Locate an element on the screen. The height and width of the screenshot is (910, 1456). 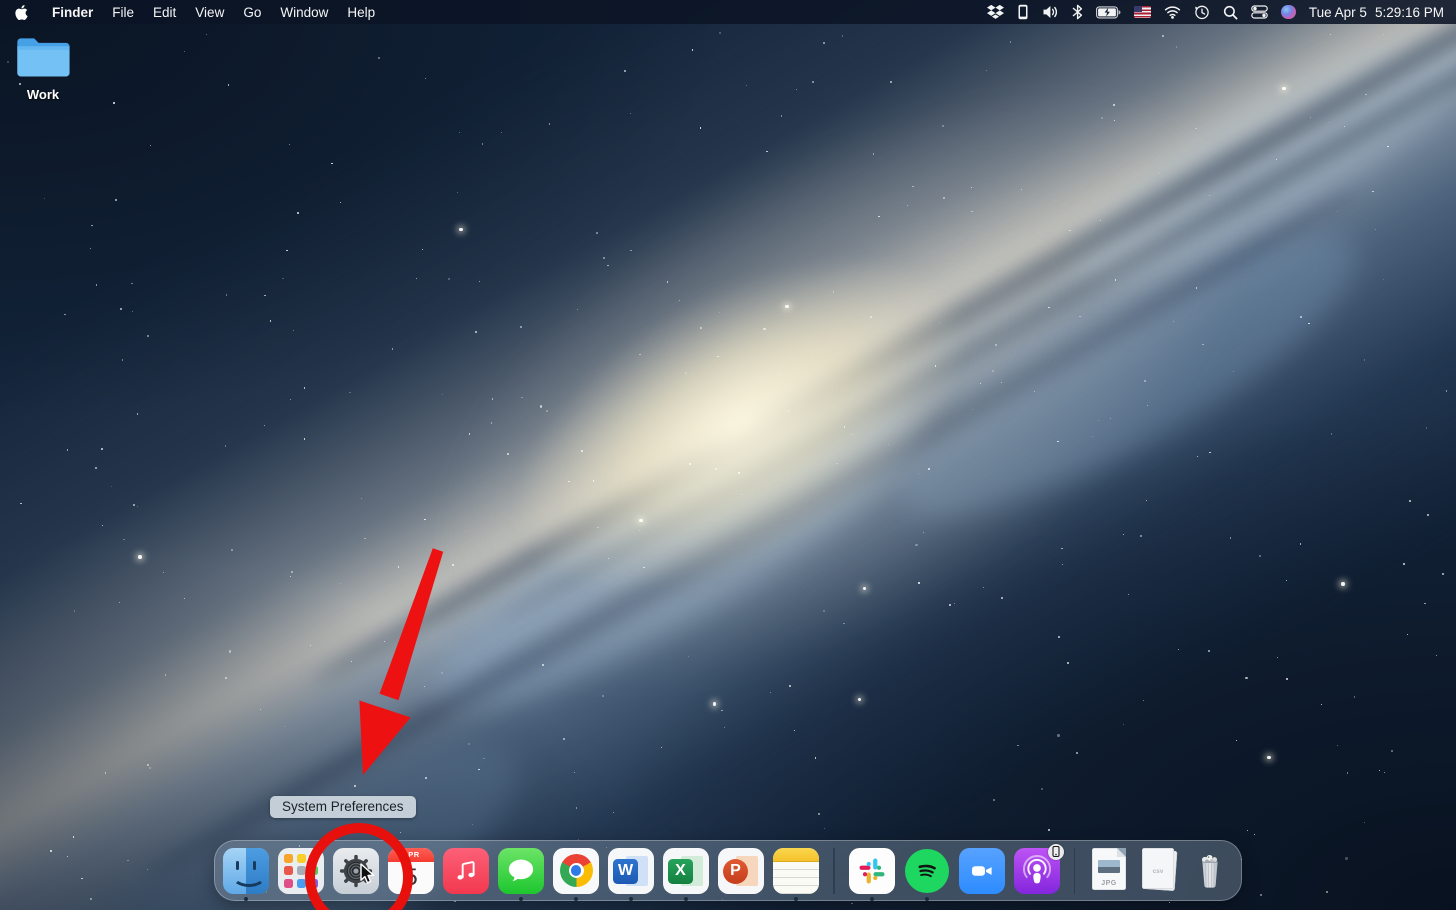
us-flag-icon is located at coordinates (1143, 12).